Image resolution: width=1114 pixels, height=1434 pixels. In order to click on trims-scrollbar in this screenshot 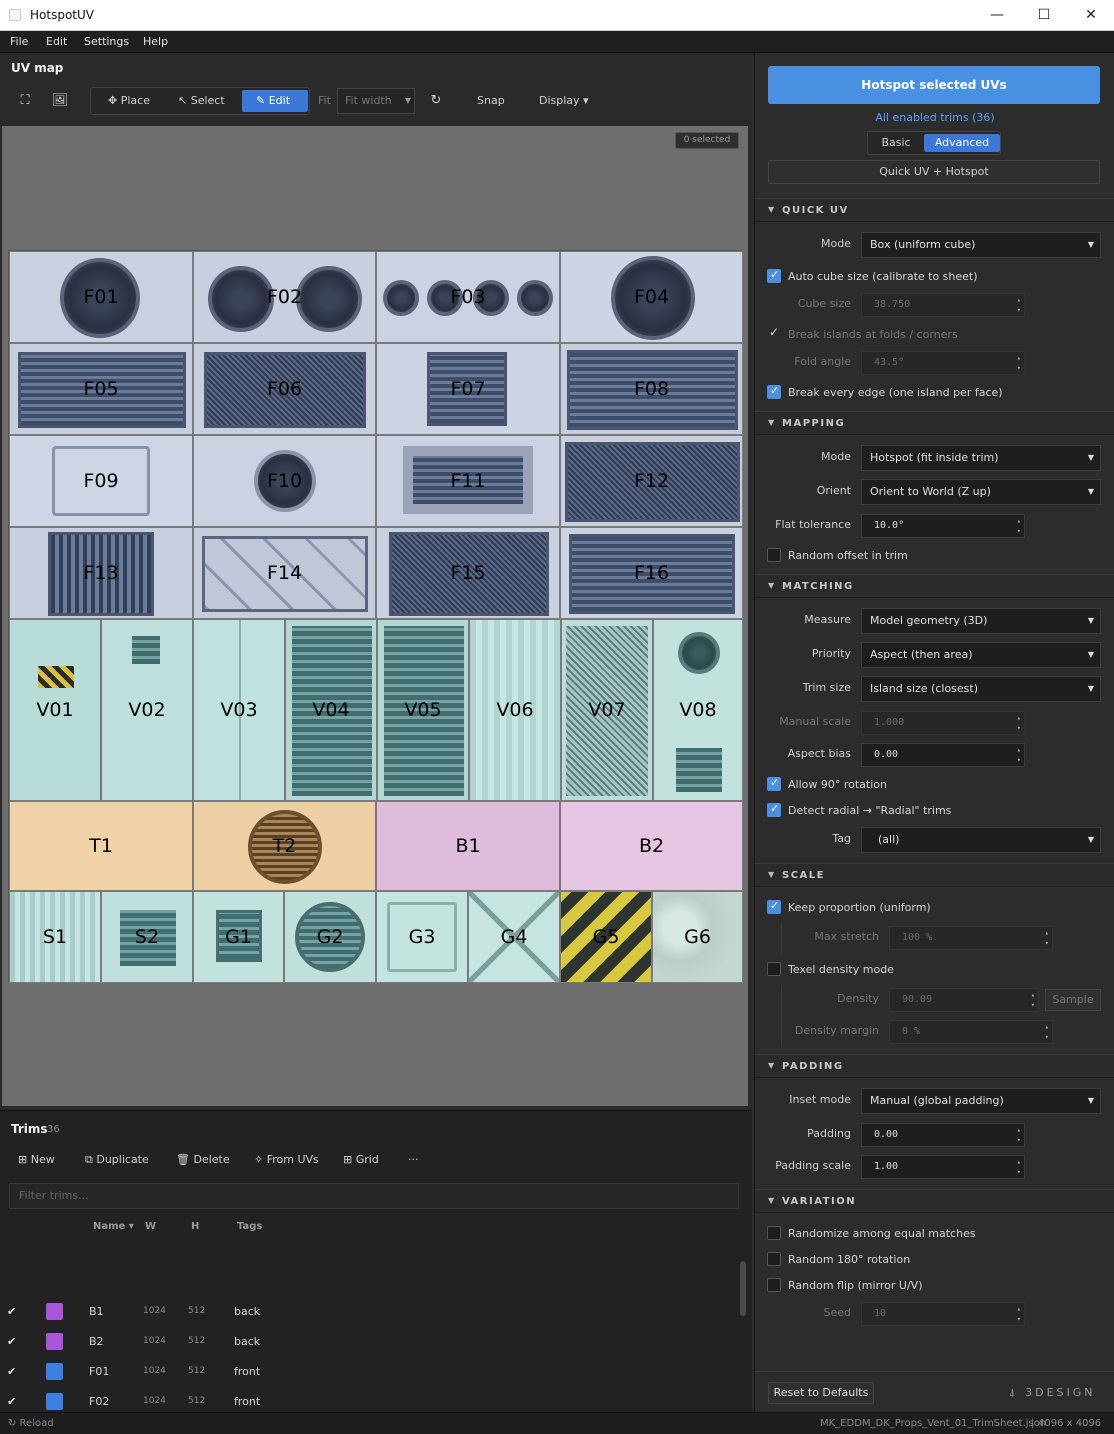, I will do `click(743, 1288)`.